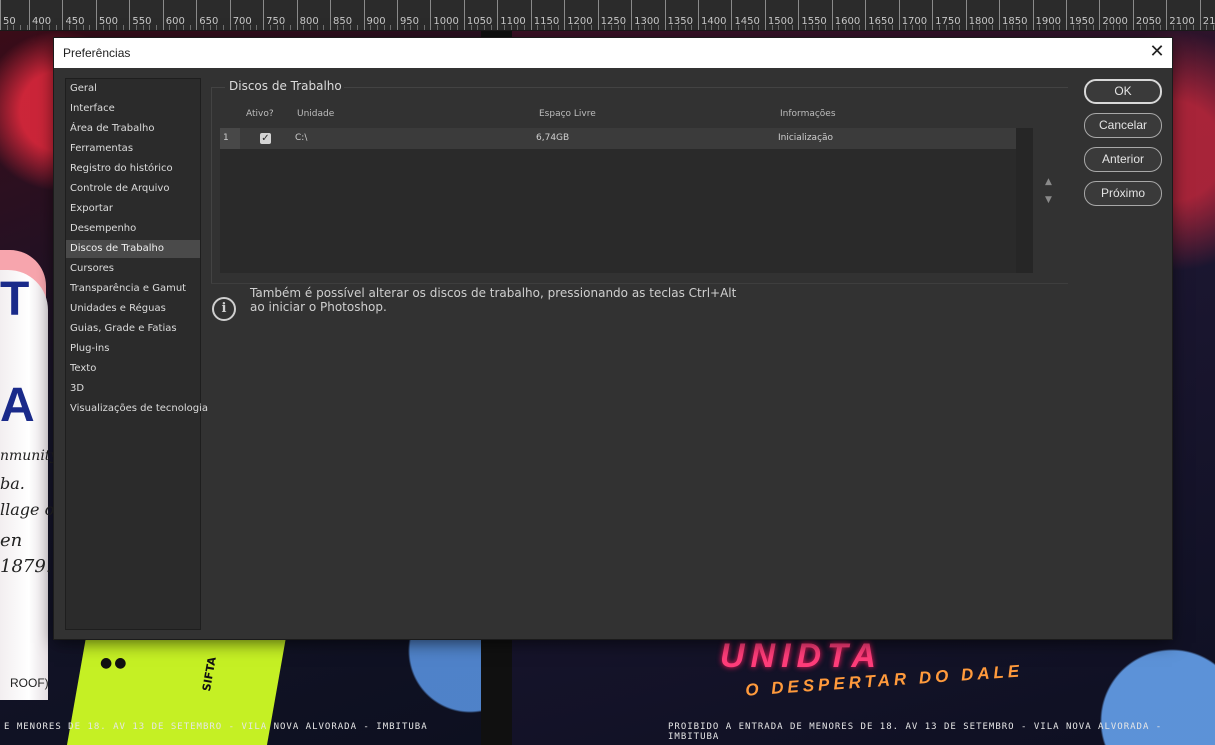 Image resolution: width=1215 pixels, height=745 pixels. What do you see at coordinates (137, 409) in the screenshot?
I see `nav-item-visualizacoes-de-tecnologia: Visualizações de tecnologia` at bounding box center [137, 409].